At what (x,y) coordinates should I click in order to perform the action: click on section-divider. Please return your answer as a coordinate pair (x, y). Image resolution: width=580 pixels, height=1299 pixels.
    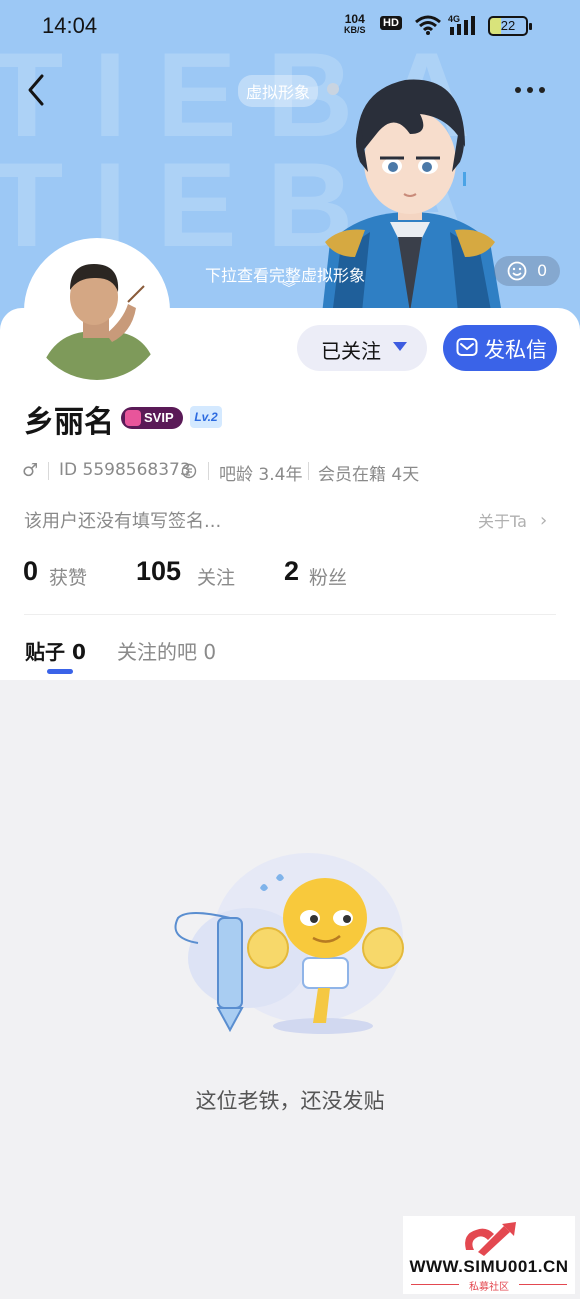
    Looking at the image, I should click on (290, 614).